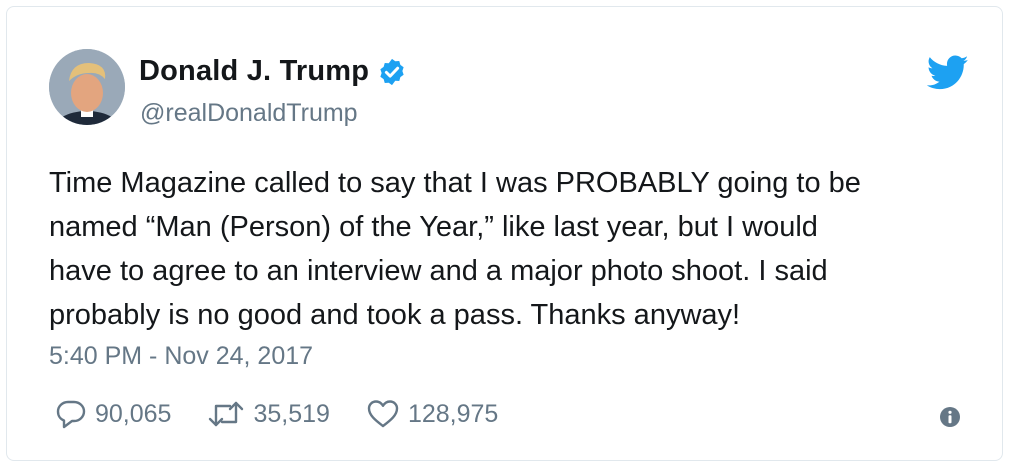 The width and height of the screenshot is (1011, 470). I want to click on tweet-timestamp: 5:40 PM - Nov 24, 2017, so click(181, 356).